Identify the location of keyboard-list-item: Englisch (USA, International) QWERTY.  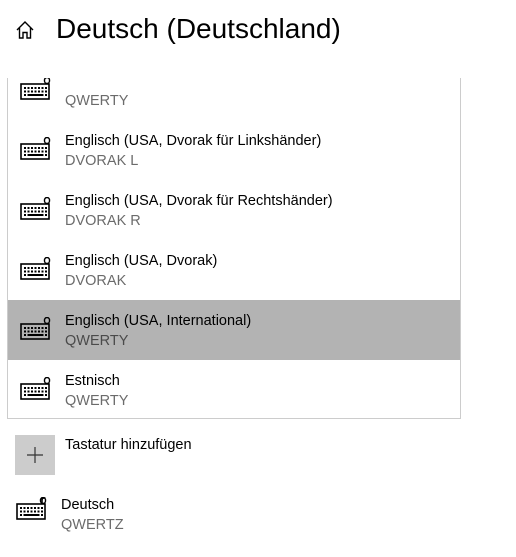
(234, 330).